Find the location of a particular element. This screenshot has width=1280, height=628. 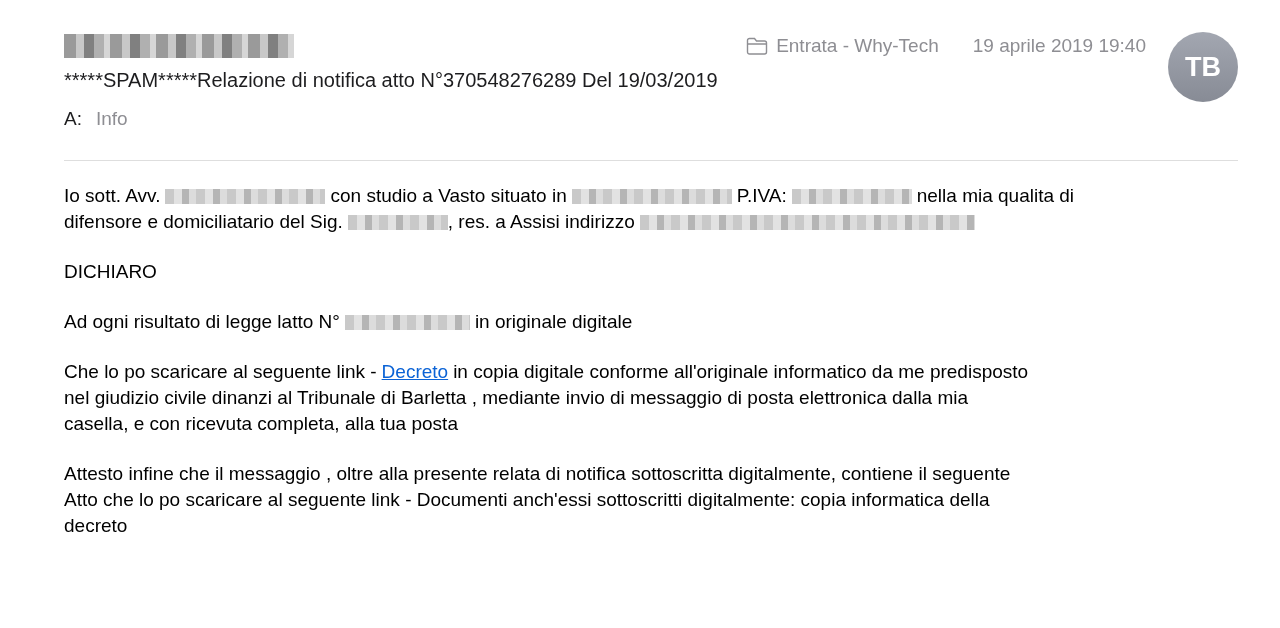

mailbox-label: Entrata - Why-Tech is located at coordinates (857, 46).